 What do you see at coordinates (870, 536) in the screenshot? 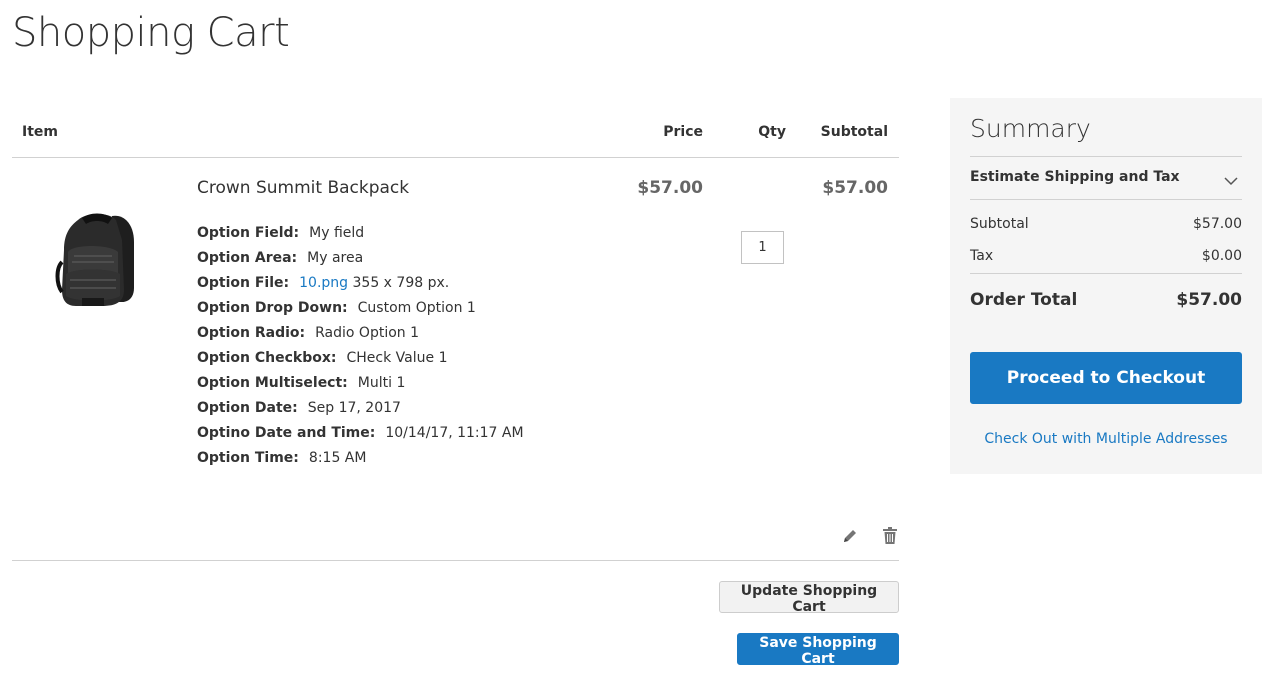
I see `item-actions` at bounding box center [870, 536].